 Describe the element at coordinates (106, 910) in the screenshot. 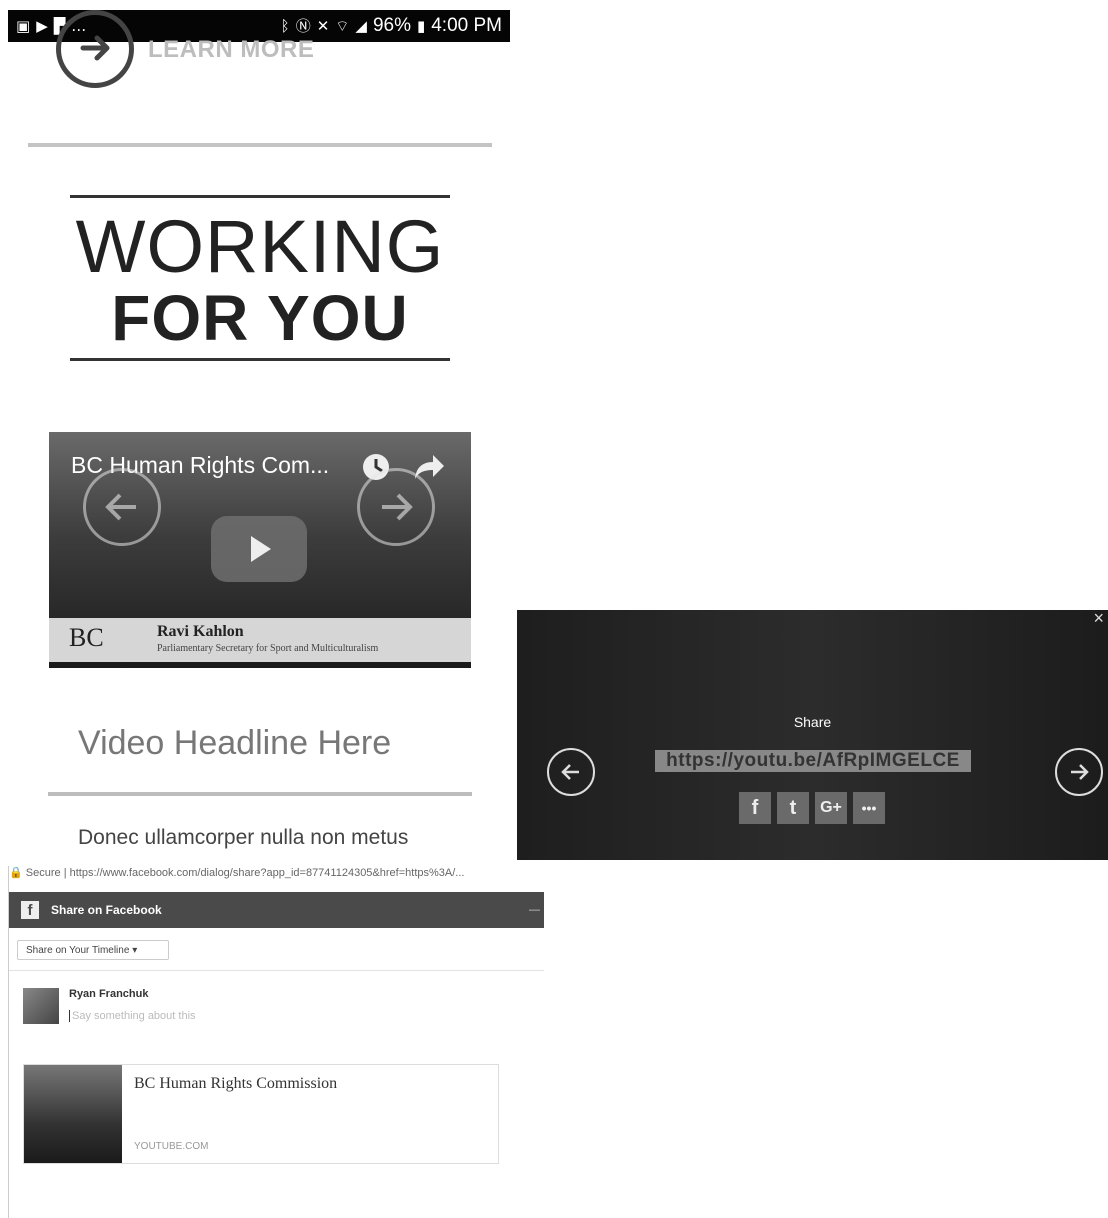

I see `dialog-title: Share on Facebook` at that location.